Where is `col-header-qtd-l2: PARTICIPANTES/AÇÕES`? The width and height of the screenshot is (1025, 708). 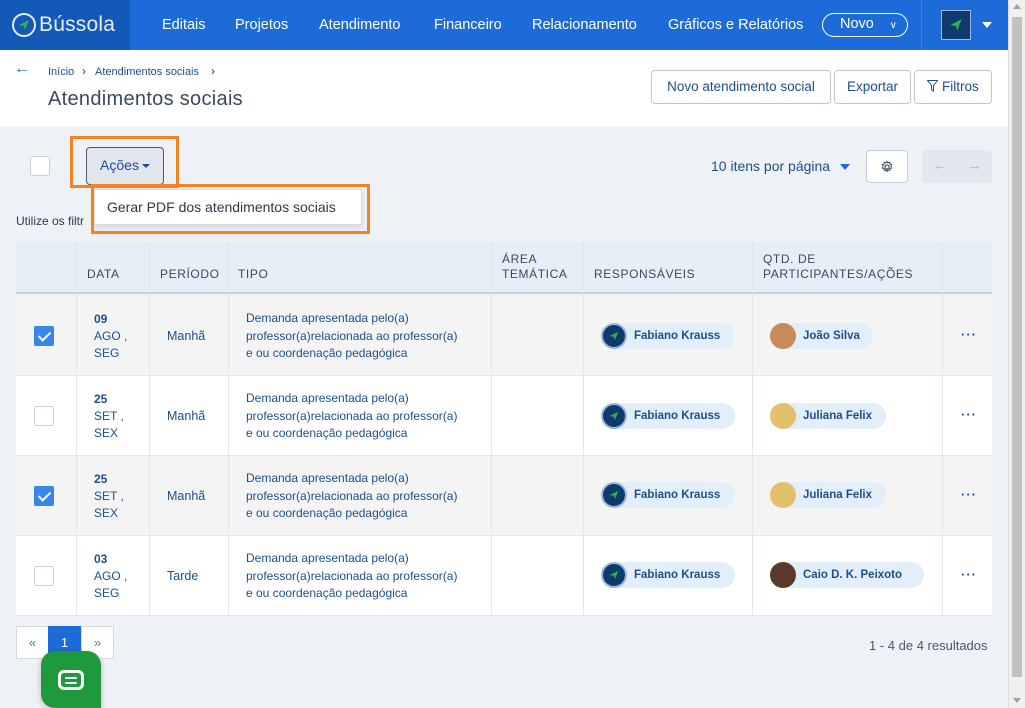 col-header-qtd-l2: PARTICIPANTES/AÇÕES is located at coordinates (838, 274).